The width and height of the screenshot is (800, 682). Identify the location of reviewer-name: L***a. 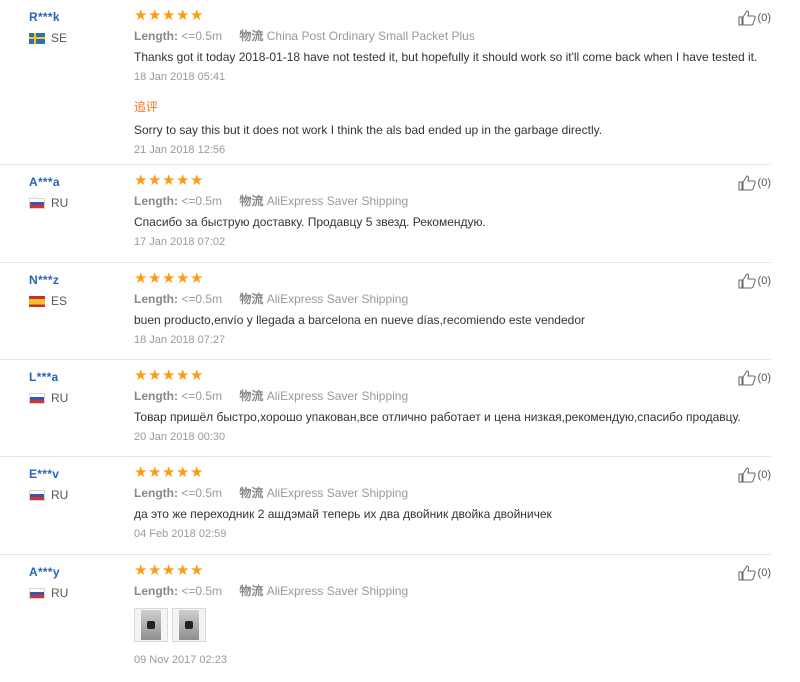
(44, 377).